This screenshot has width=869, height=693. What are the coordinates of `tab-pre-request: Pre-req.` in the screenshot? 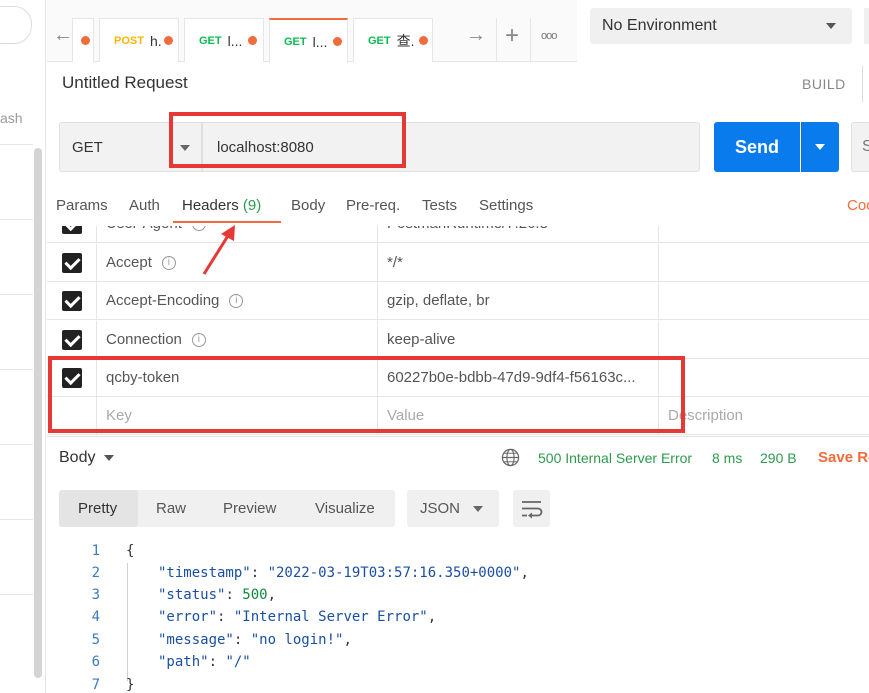 It's located at (373, 205).